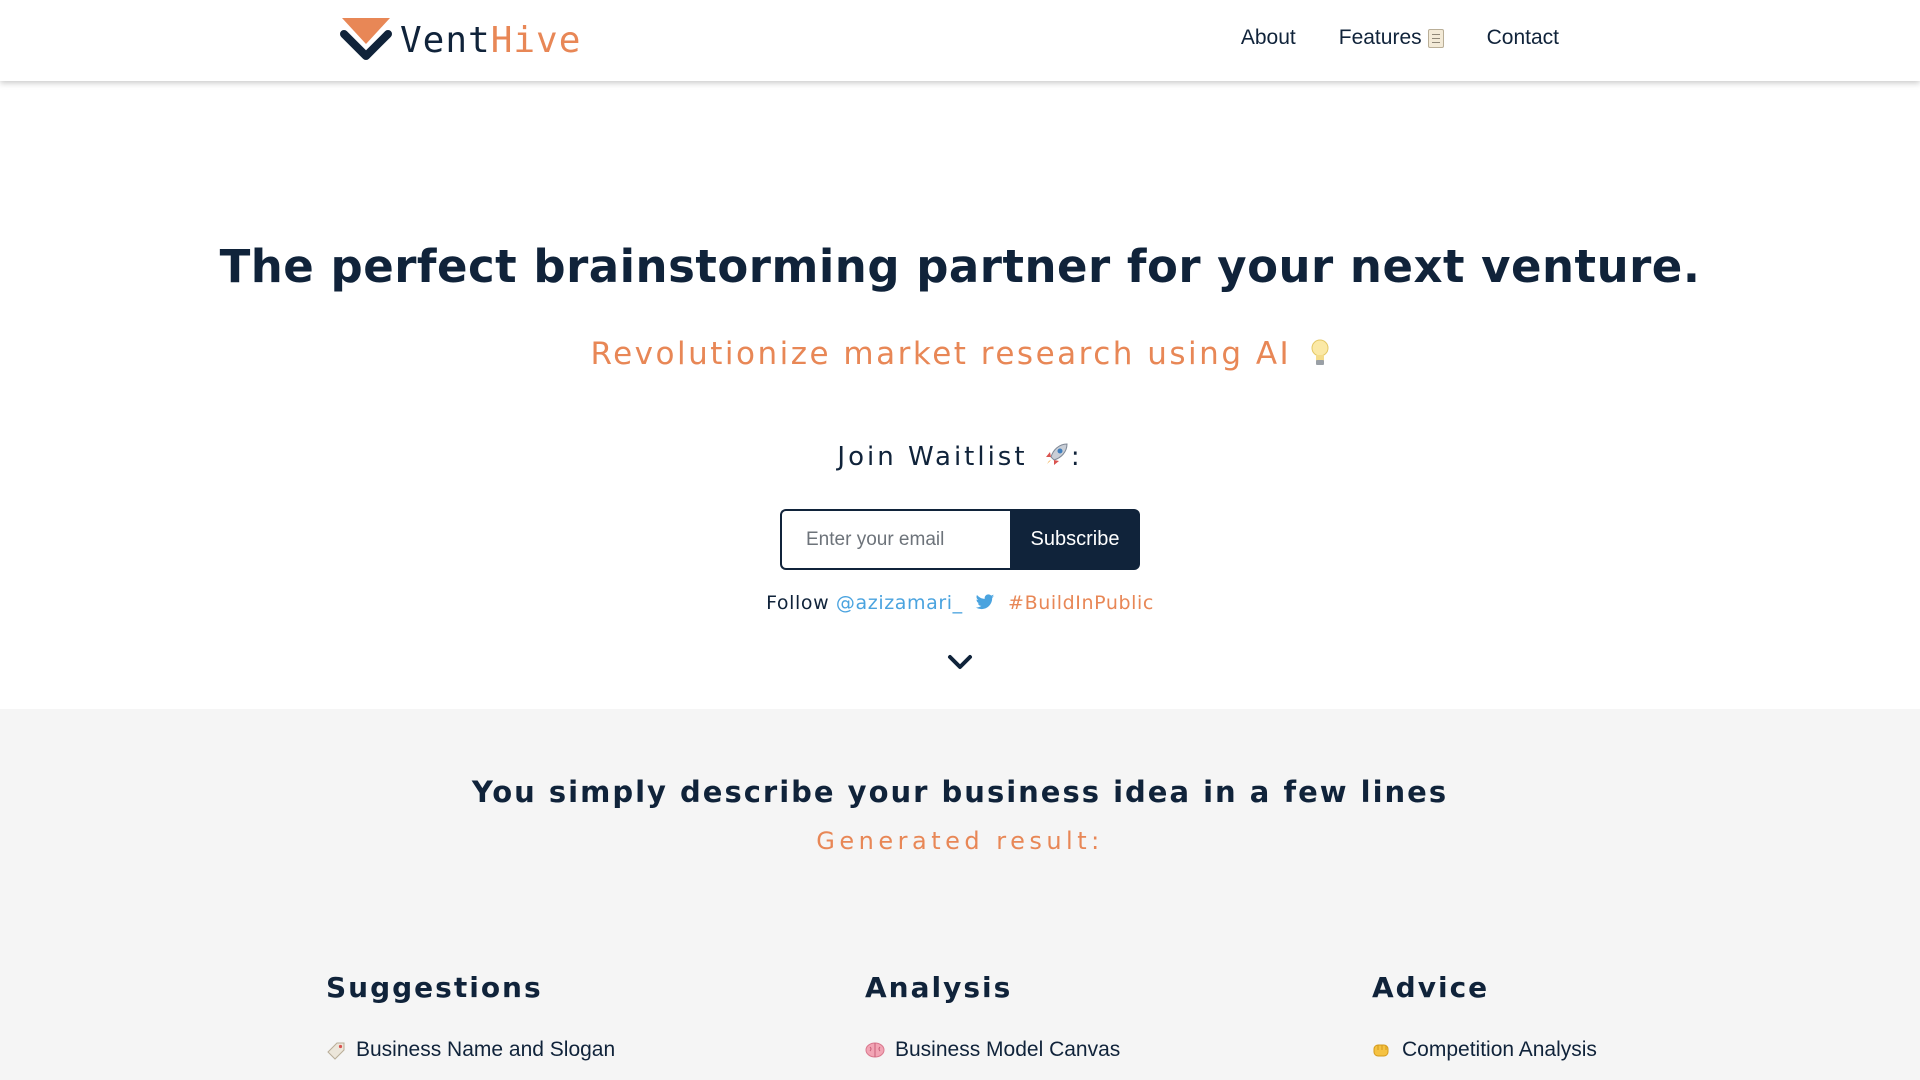 The width and height of the screenshot is (1920, 1080). I want to click on list-item: Business Model Canvas, so click(992, 1050).